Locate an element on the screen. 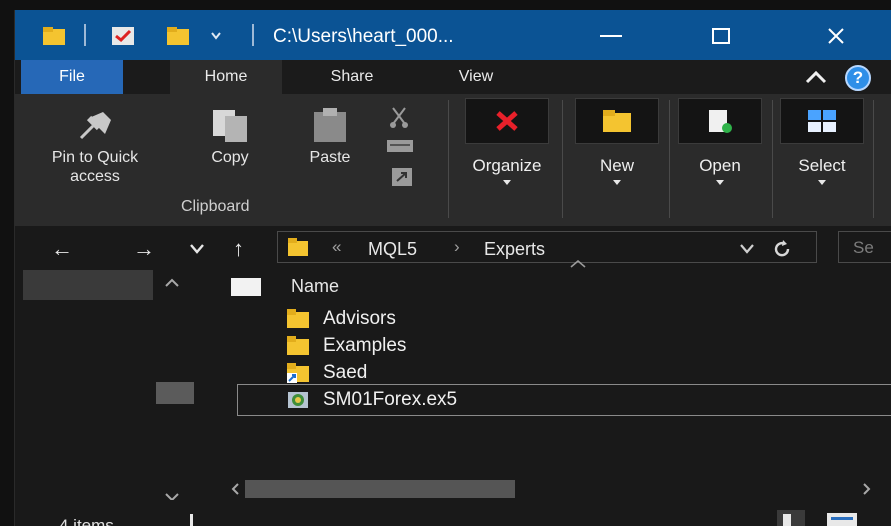 The height and width of the screenshot is (526, 891). copy-path-icon is located at coordinates (400, 146).